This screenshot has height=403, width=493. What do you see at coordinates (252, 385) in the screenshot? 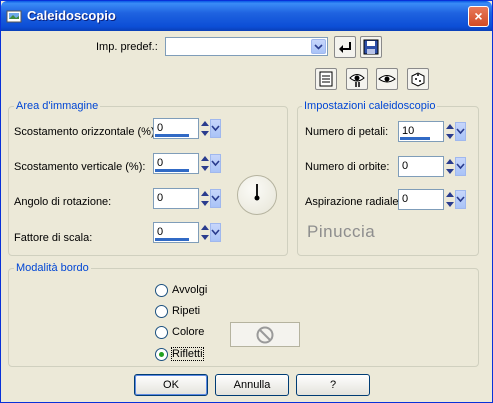
I see `cancel-button: Annulla` at bounding box center [252, 385].